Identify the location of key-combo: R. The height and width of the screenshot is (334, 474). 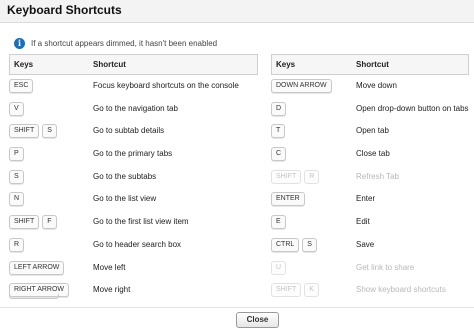
(17, 244).